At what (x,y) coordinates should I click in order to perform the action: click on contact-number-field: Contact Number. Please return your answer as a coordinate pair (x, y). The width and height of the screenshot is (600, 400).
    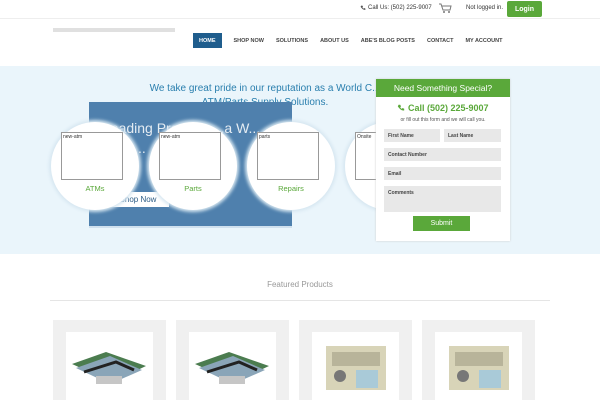
    Looking at the image, I should click on (442, 154).